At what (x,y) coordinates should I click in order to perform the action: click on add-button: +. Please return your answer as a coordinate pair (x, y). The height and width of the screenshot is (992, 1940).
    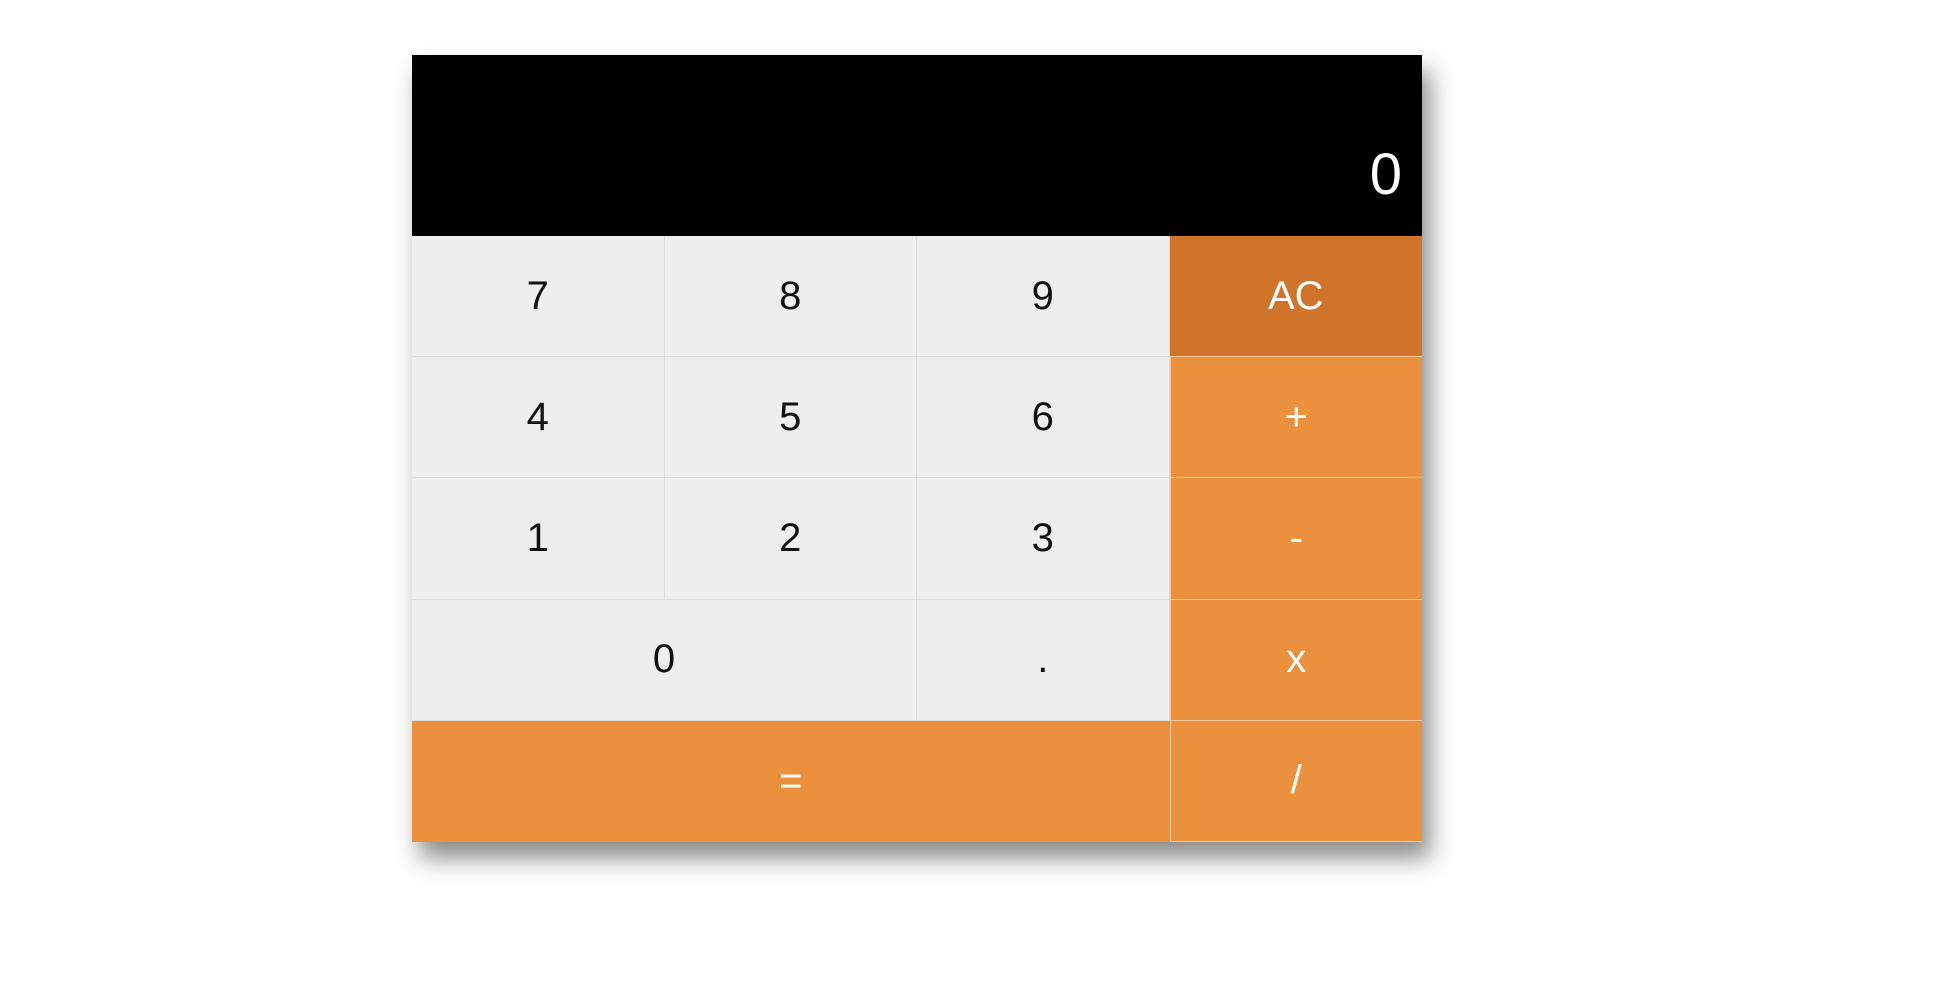
    Looking at the image, I should click on (1295, 418).